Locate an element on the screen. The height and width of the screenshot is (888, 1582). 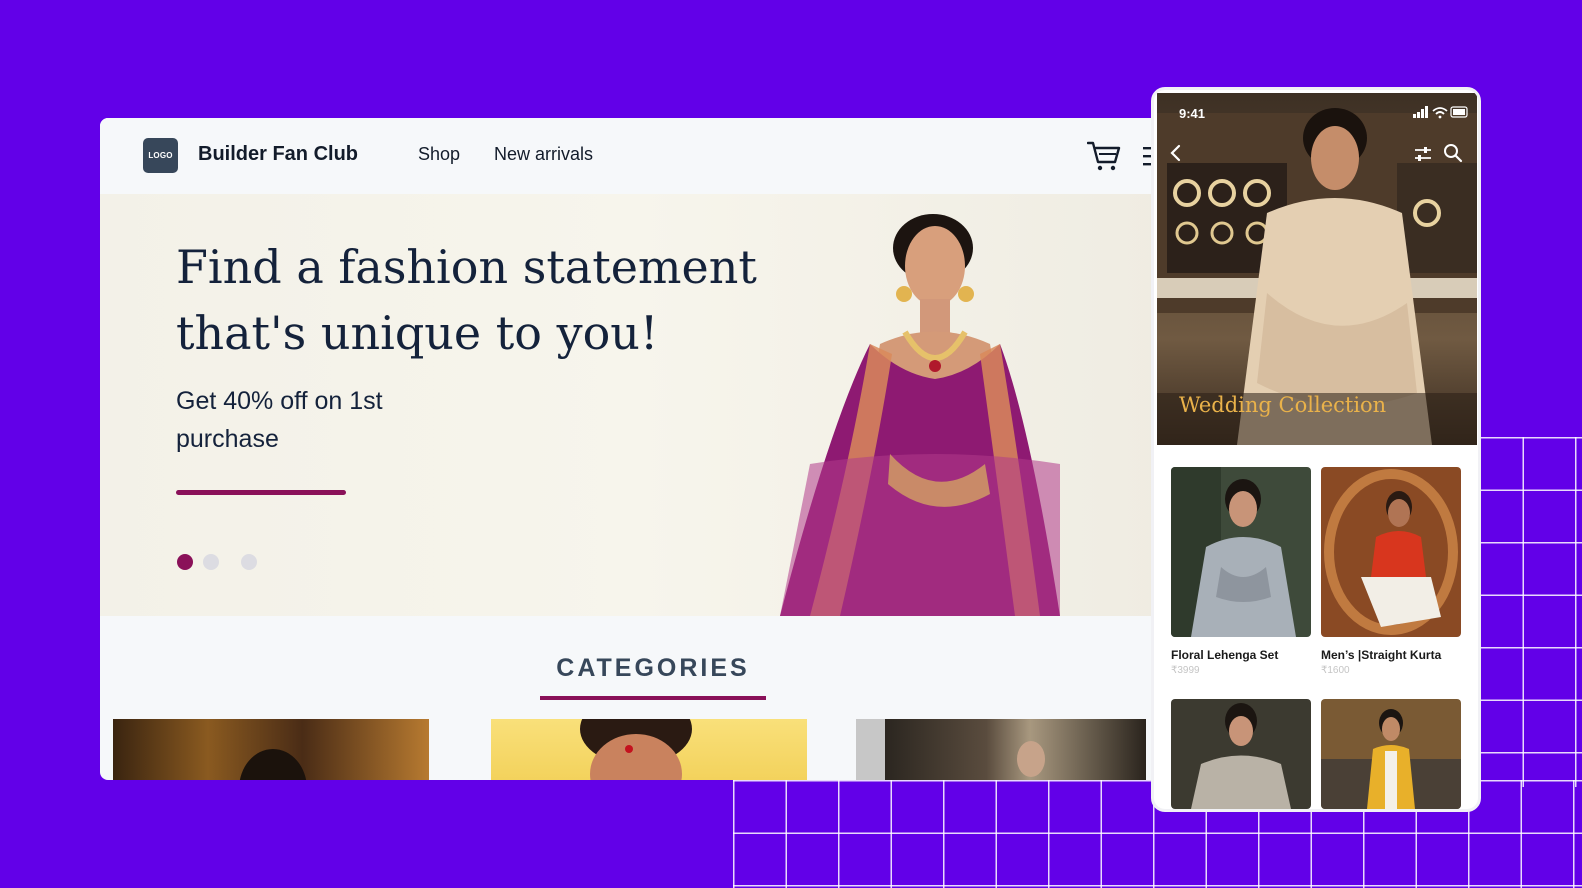
phone-banner: 9:41 Wedding Collection is located at coordinates (1317, 269).